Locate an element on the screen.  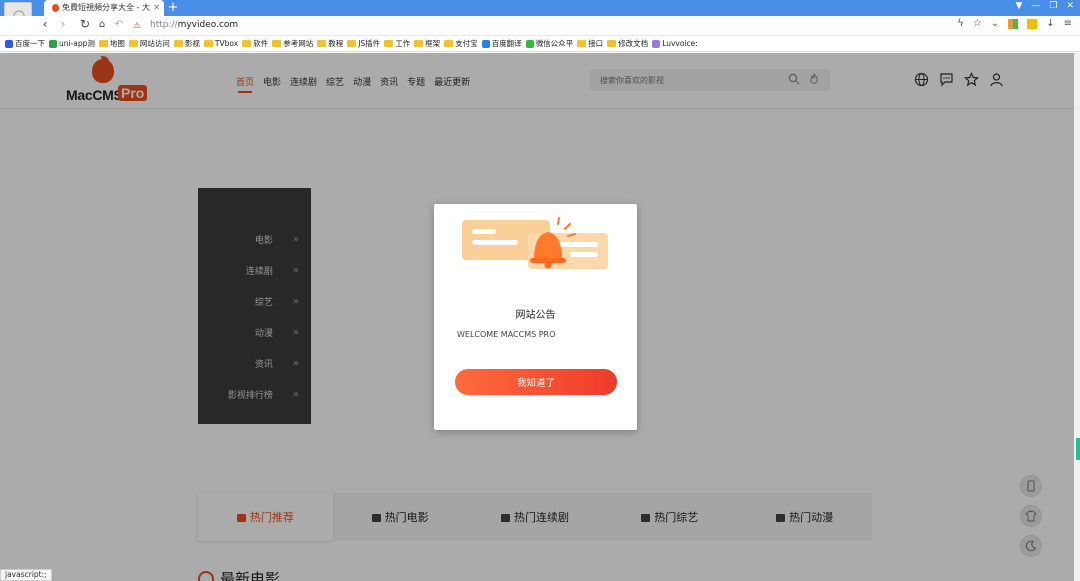
bookmark-label: 教程 is located at coordinates (336, 43).